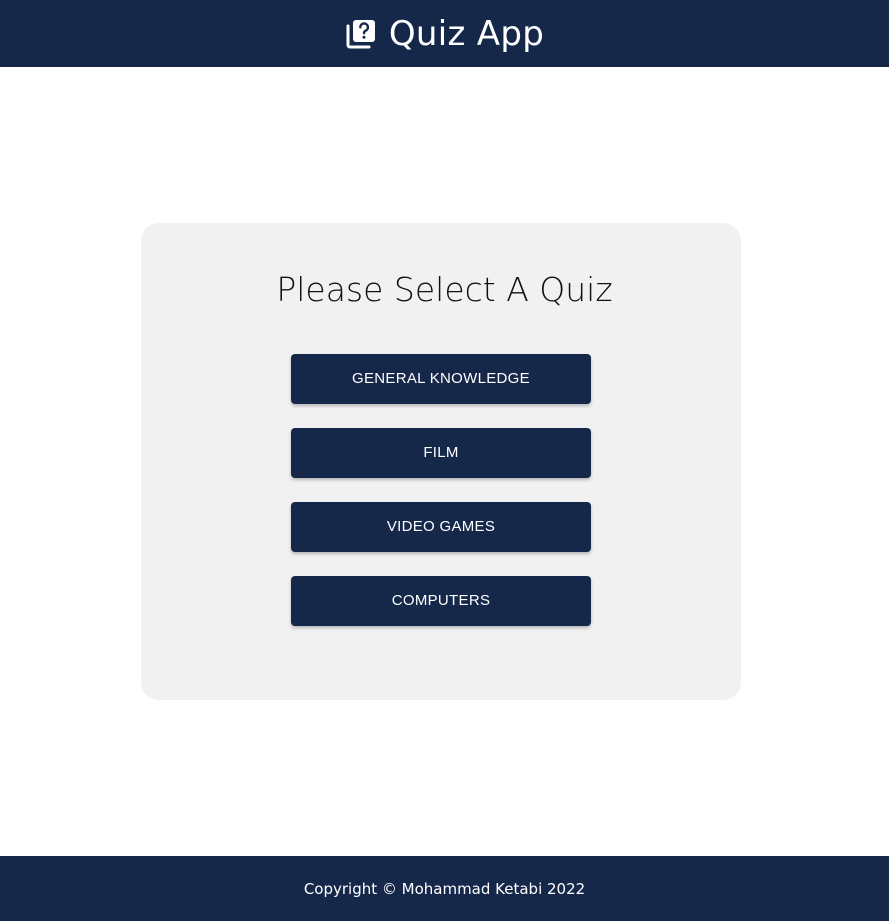 The image size is (889, 921). What do you see at coordinates (441, 601) in the screenshot?
I see `computers-button: COMPUTERS` at bounding box center [441, 601].